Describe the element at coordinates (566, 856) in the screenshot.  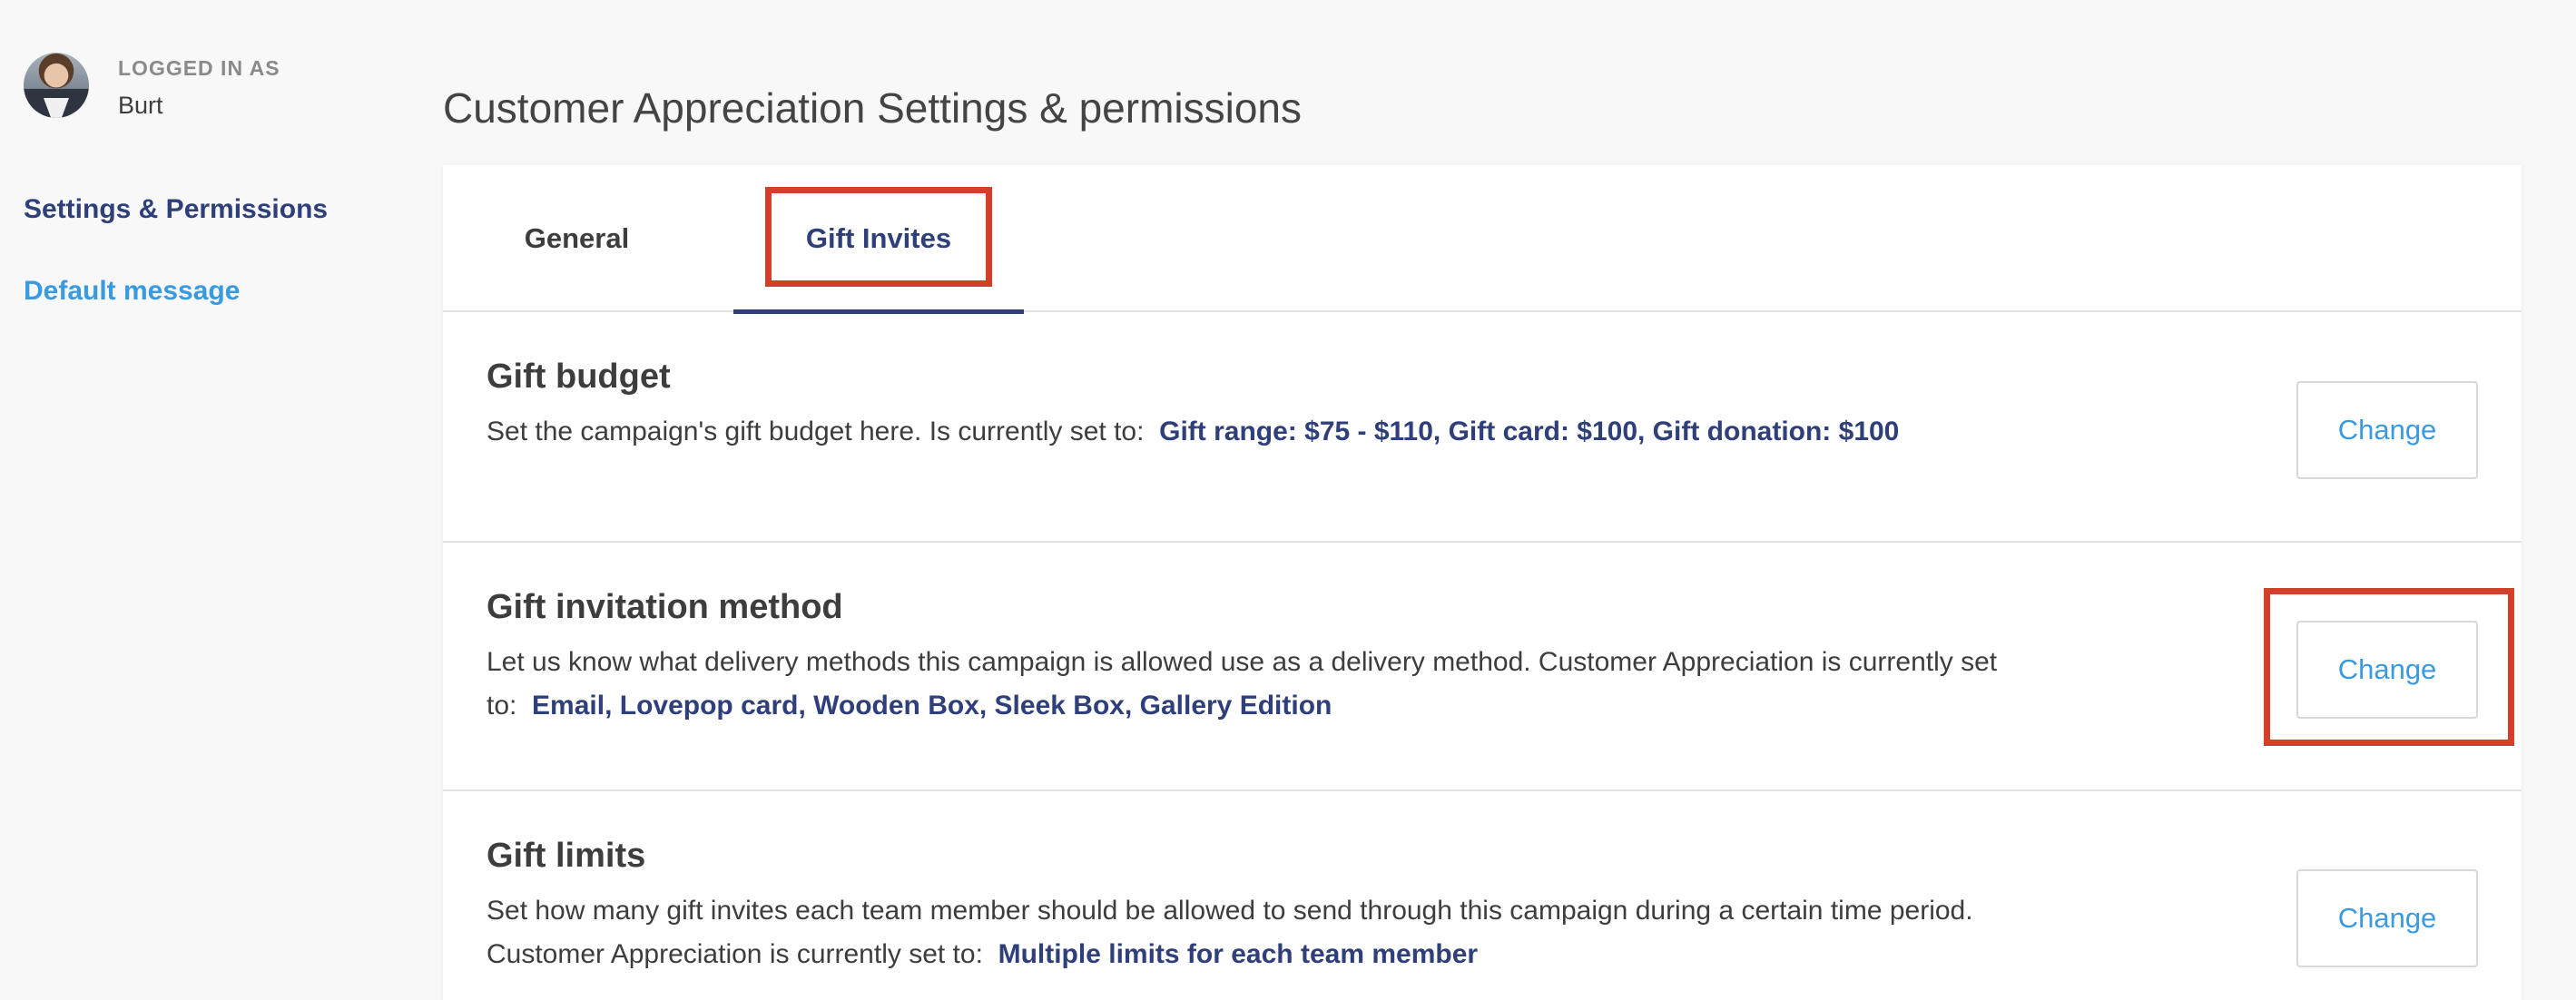
I see `section-title: Gift limits` at that location.